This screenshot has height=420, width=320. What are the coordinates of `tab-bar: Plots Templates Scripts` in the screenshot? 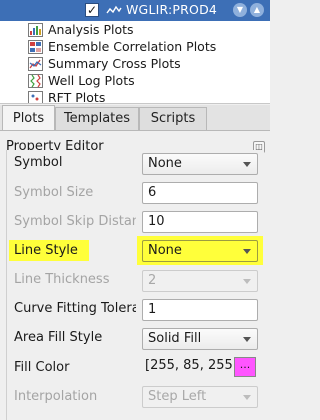 It's located at (135, 118).